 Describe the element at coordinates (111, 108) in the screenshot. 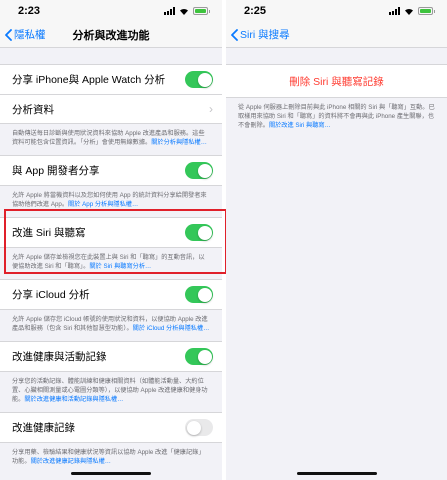

I see `analytics-data-row: 分析資料 ›` at that location.